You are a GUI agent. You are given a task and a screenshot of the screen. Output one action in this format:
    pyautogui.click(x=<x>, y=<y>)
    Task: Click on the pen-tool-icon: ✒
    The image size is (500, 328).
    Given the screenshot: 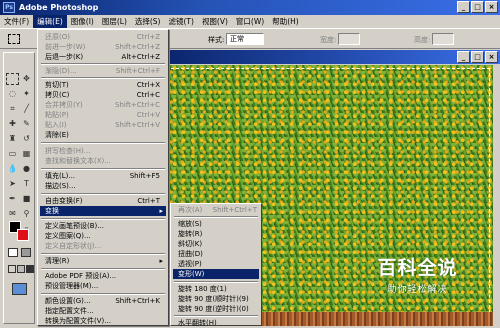 What is the action you would take?
    pyautogui.click(x=12, y=199)
    